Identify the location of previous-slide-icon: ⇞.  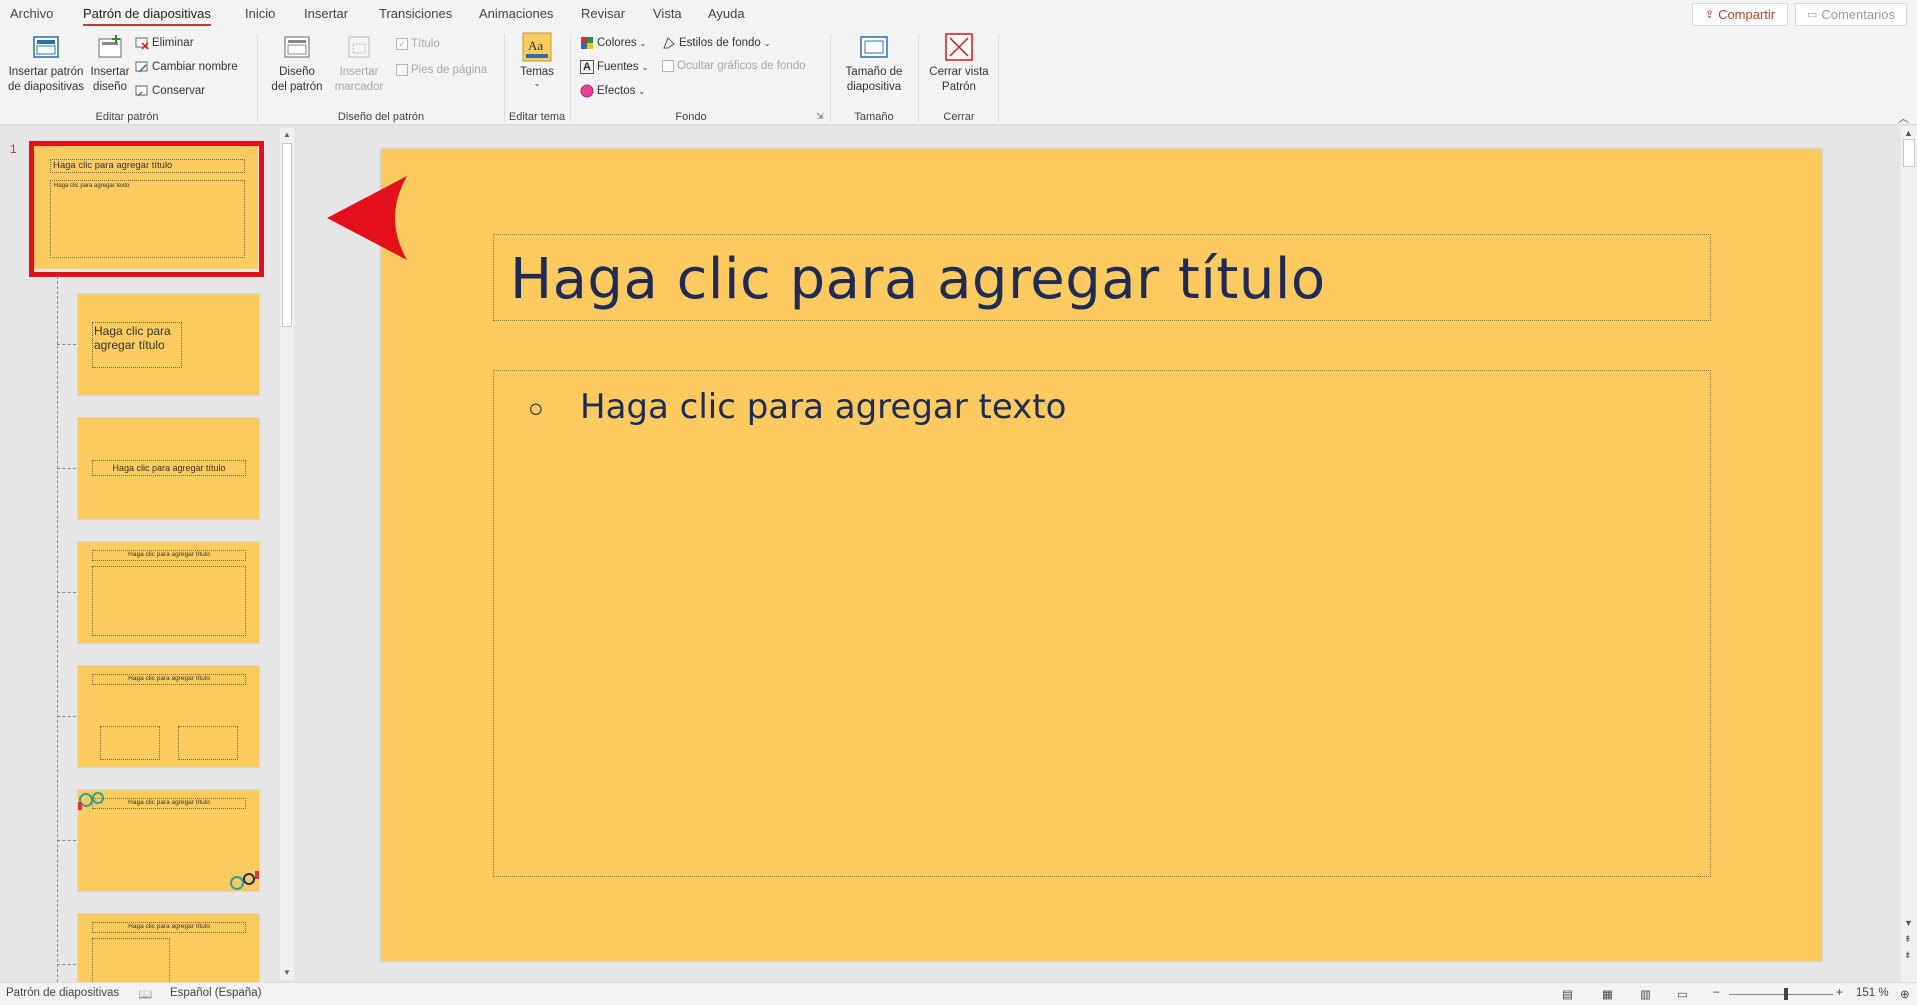
(1908, 939).